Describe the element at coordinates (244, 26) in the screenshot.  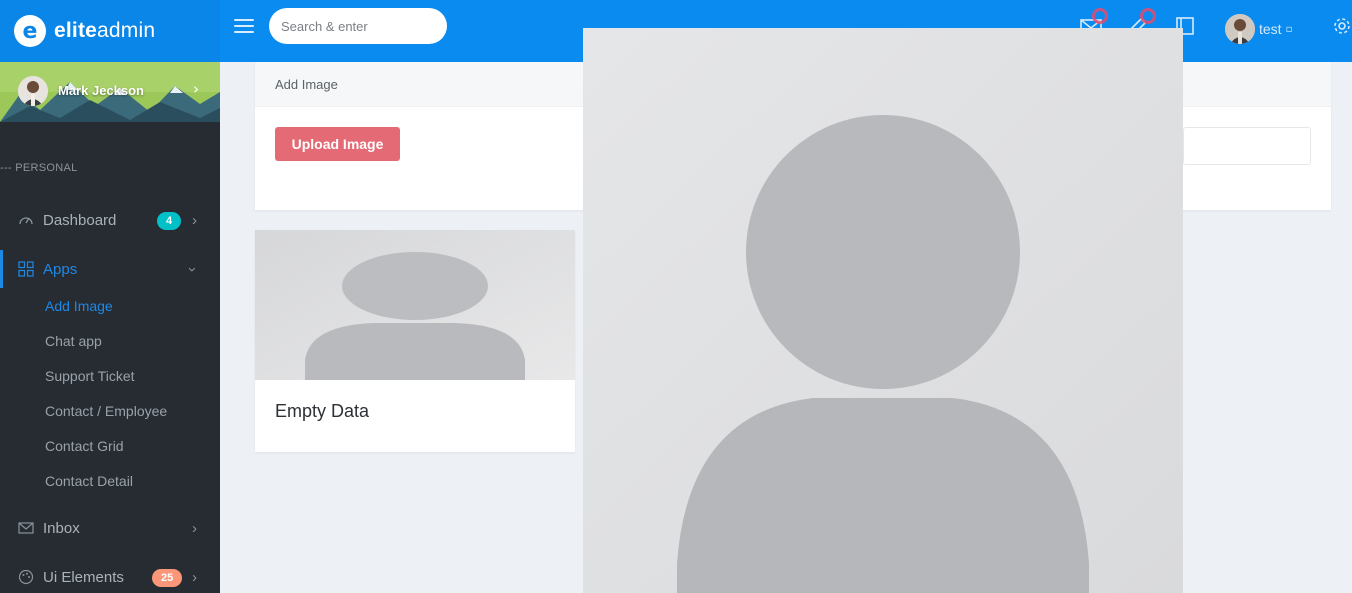
I see `menu-toggle-icon` at that location.